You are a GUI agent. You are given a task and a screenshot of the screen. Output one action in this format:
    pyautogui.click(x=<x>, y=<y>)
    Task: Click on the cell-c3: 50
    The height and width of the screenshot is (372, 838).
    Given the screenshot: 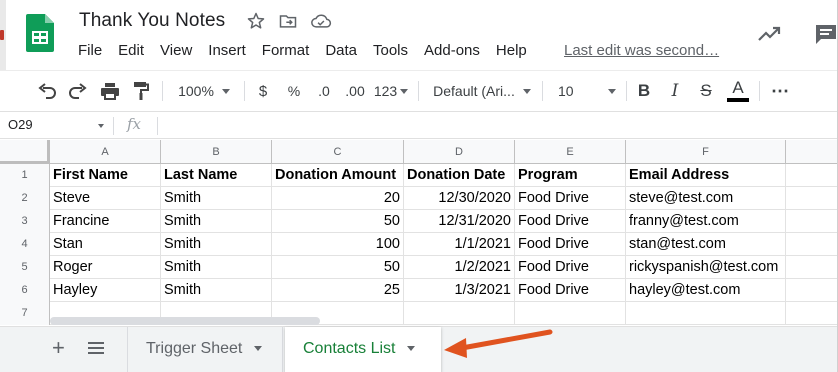 What is the action you would take?
    pyautogui.click(x=338, y=221)
    